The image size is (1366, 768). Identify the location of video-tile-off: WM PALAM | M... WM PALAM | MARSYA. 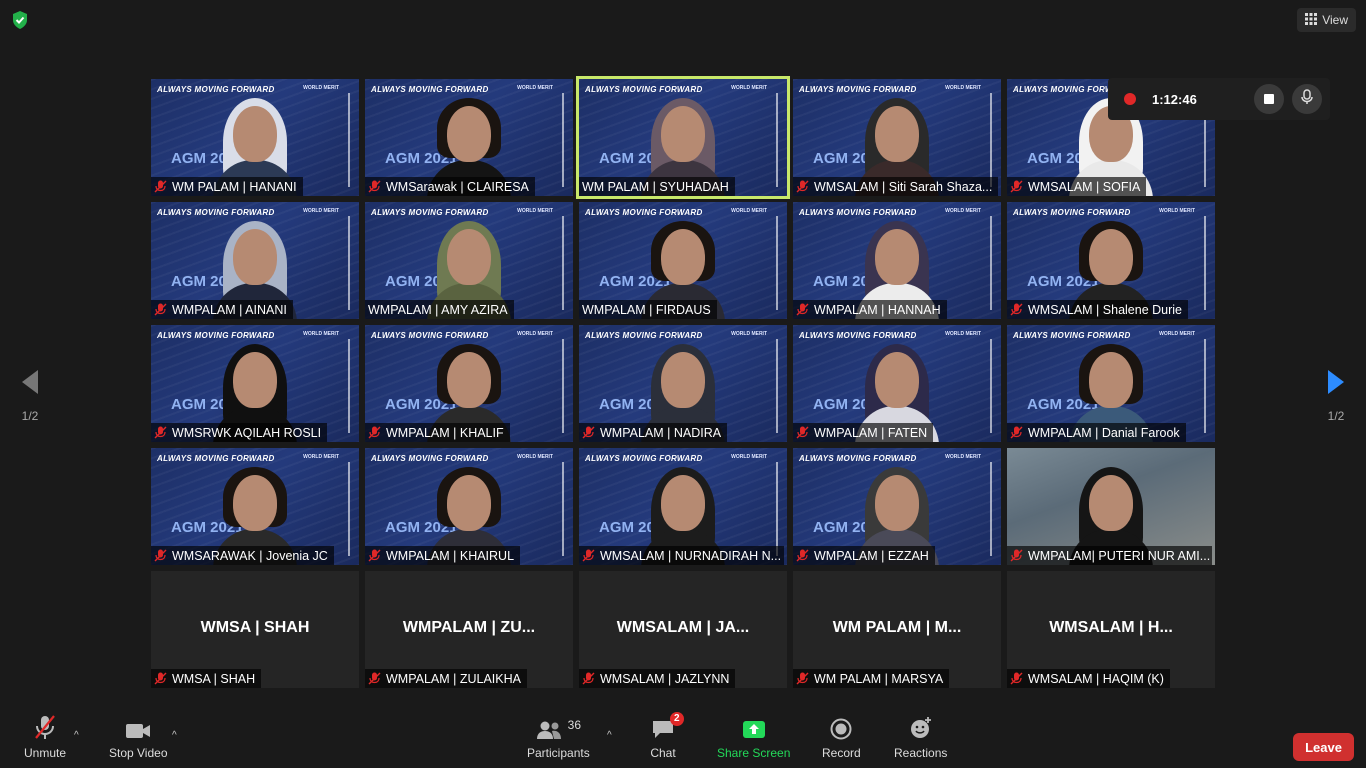
(897, 629).